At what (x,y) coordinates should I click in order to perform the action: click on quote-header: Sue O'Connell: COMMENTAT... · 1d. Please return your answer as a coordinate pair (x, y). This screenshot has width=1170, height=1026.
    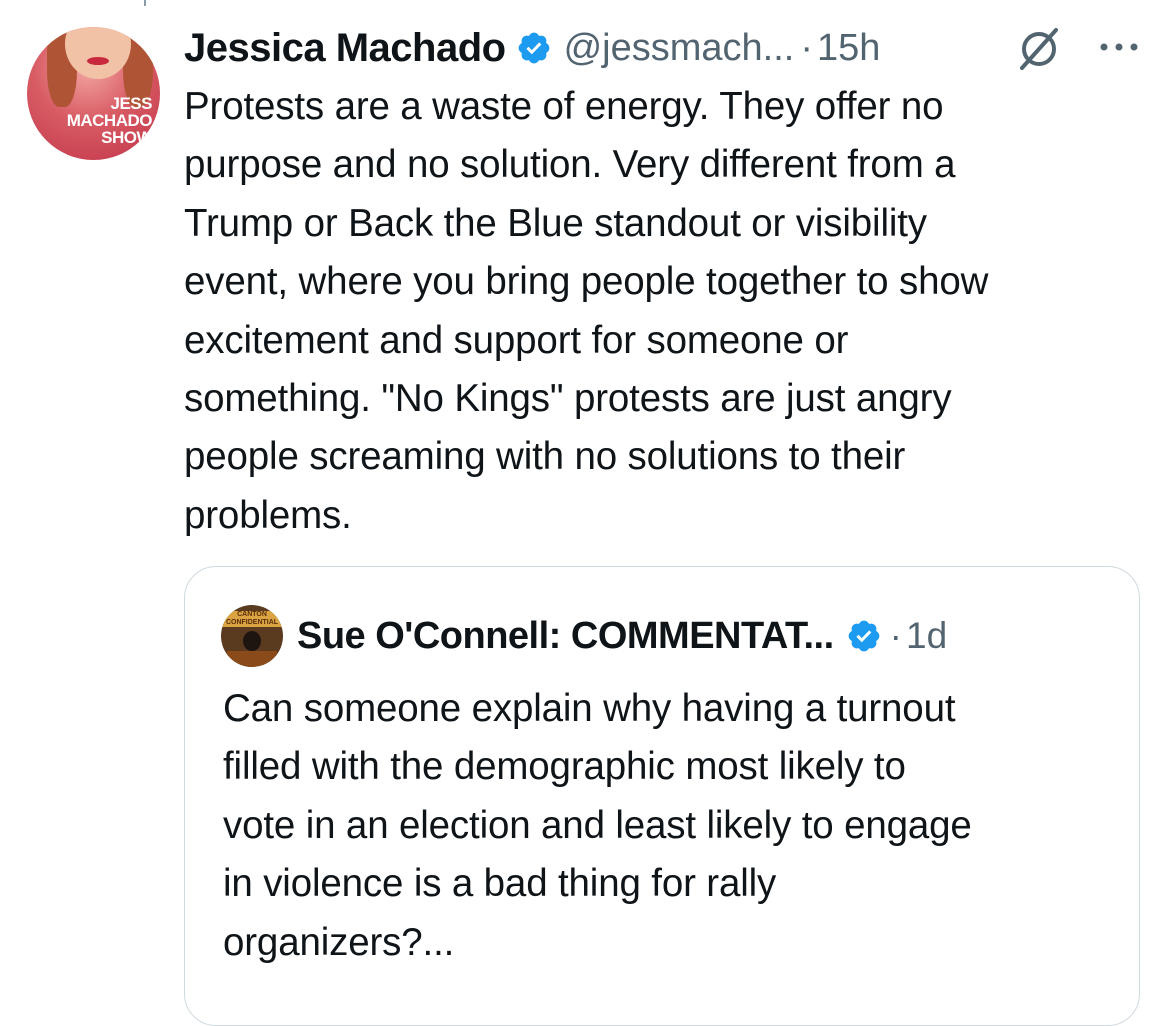
    Looking at the image, I should click on (622, 636).